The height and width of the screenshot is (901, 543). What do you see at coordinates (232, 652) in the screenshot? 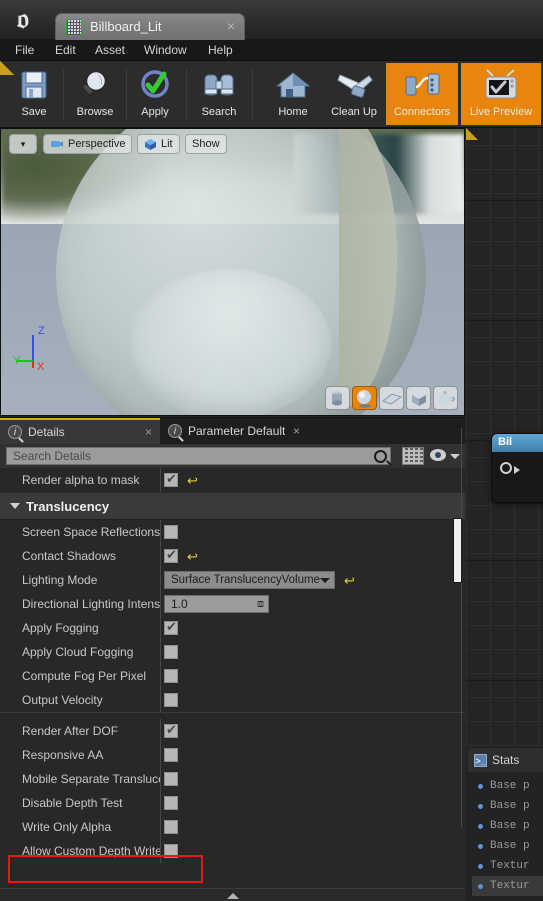
I see `property-row-apply-cloud-fogging: Apply Cloud Fogging` at bounding box center [232, 652].